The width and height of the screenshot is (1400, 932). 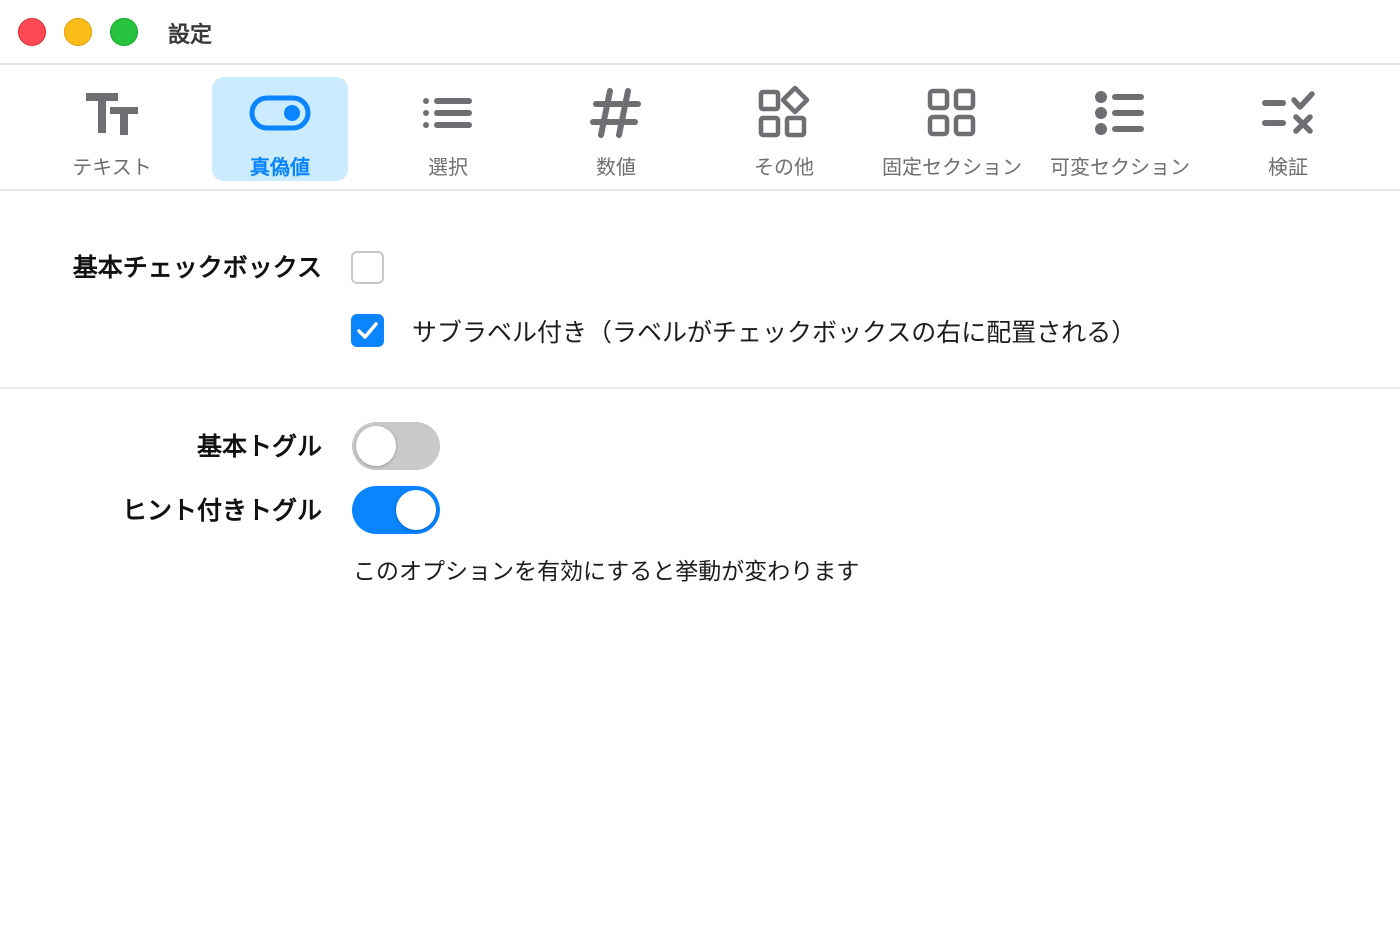 What do you see at coordinates (1288, 167) in the screenshot?
I see `tab-validation-label: 検証` at bounding box center [1288, 167].